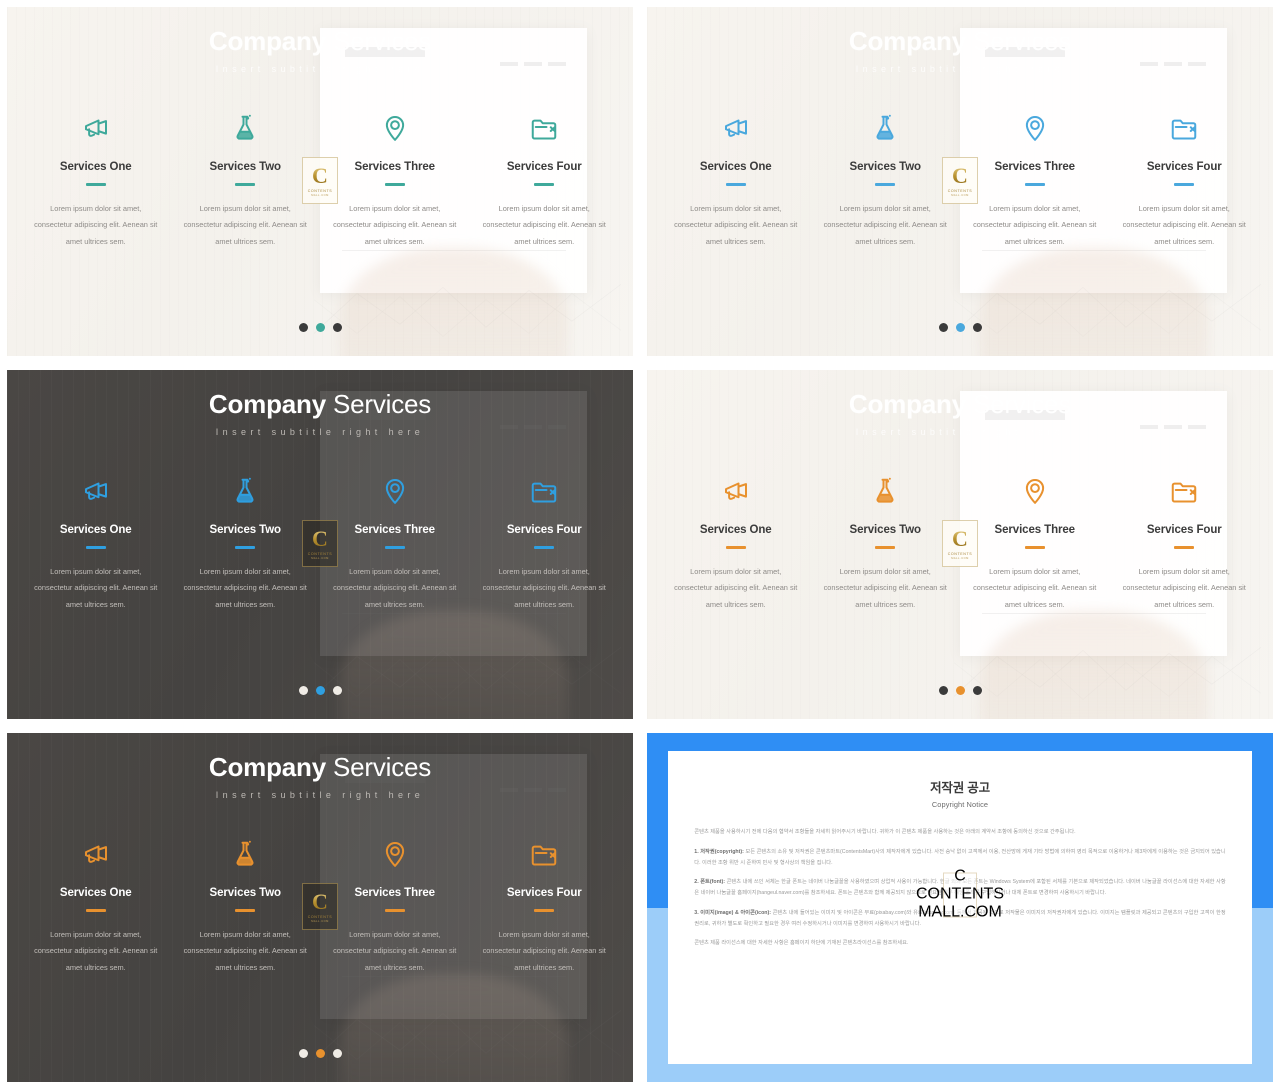  What do you see at coordinates (719, 851) in the screenshot?
I see `section-heading: 1. 저작권(copyright):` at bounding box center [719, 851].